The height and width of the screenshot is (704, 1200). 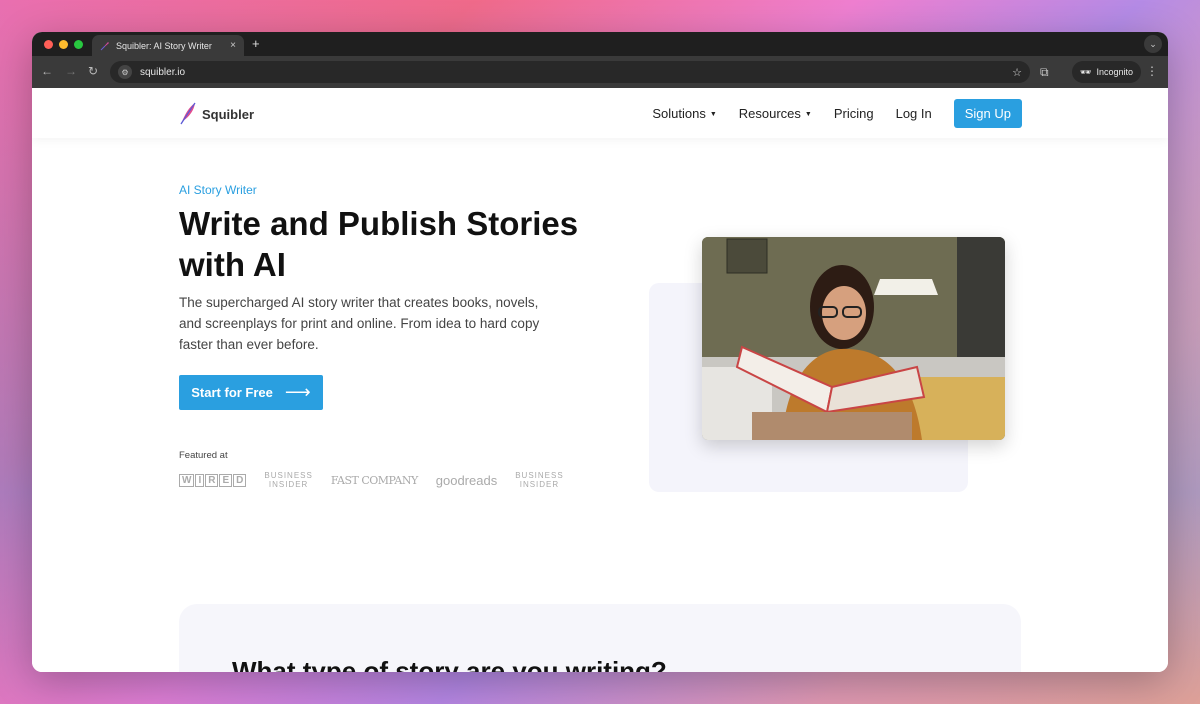 I want to click on tab-close-icon: ×, so click(x=233, y=45).